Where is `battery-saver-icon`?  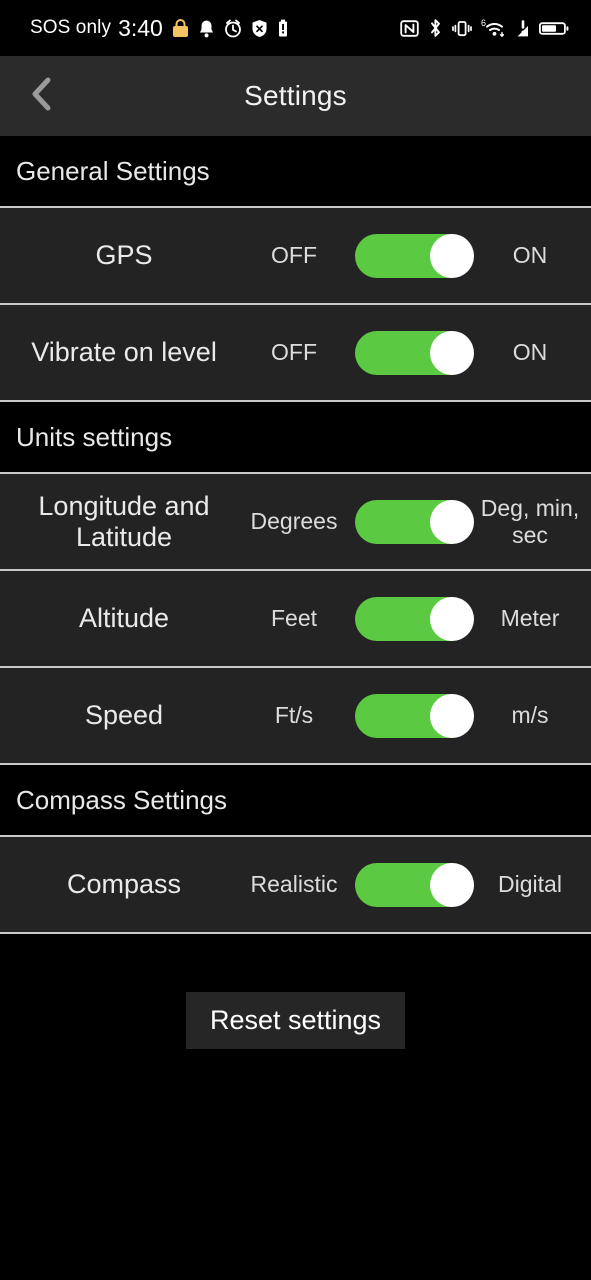
battery-saver-icon is located at coordinates (283, 28).